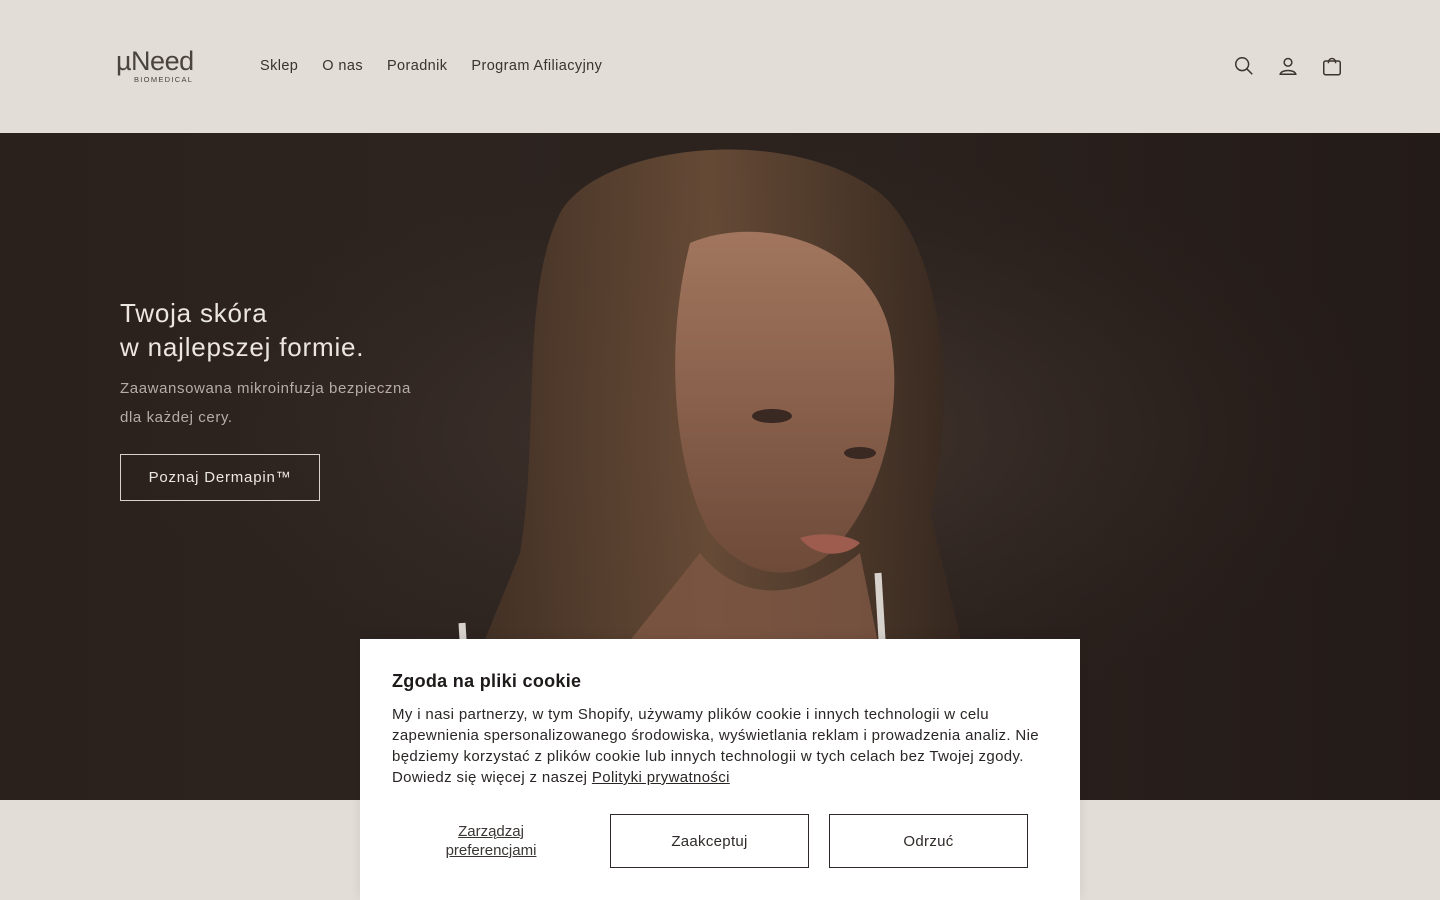  I want to click on search-icon, so click(1244, 66).